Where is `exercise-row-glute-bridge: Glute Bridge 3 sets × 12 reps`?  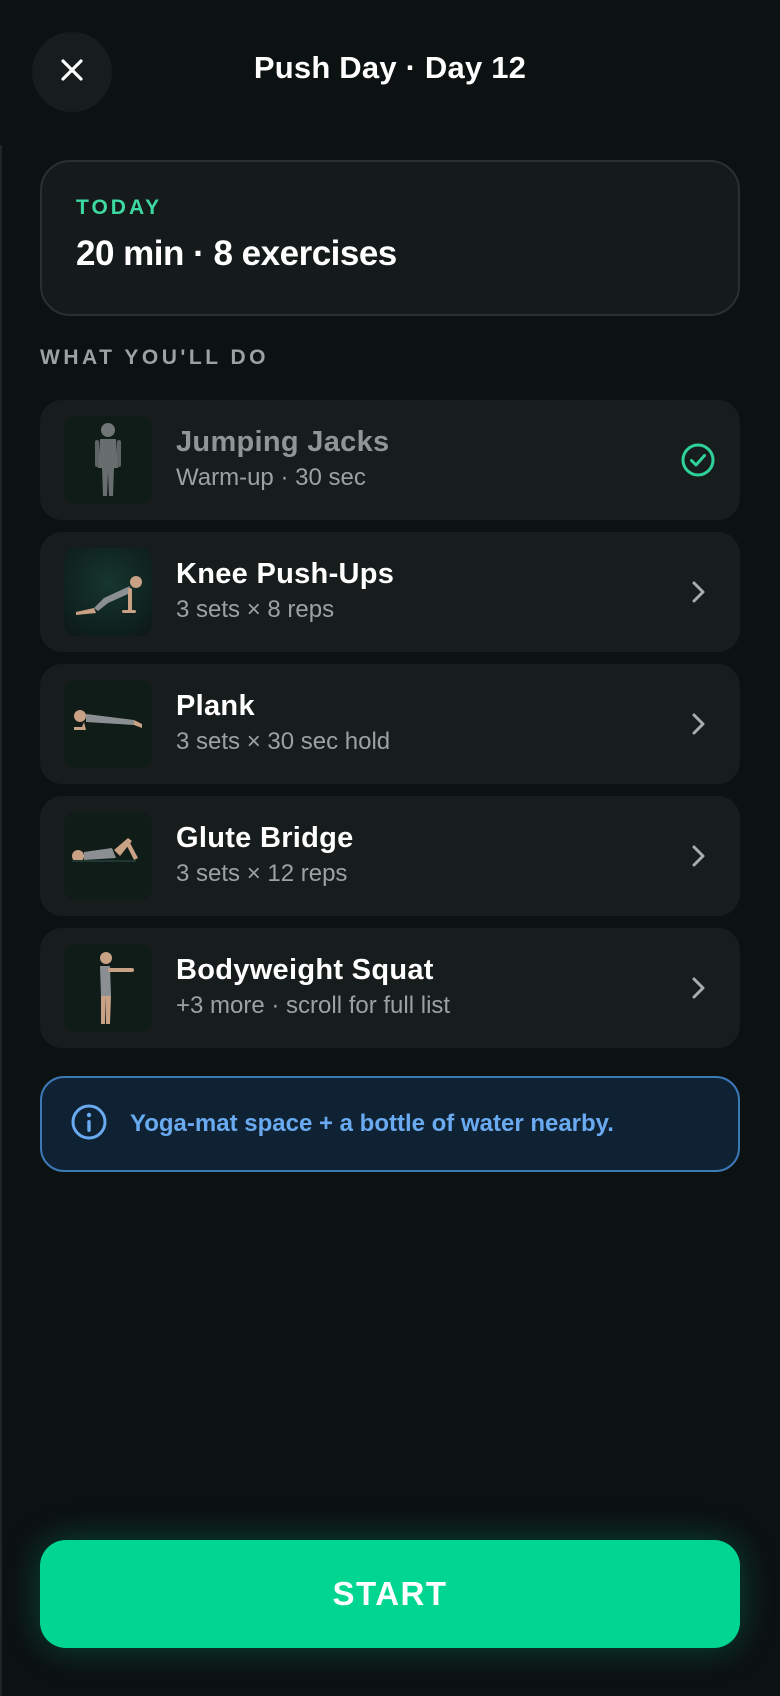 exercise-row-glute-bridge: Glute Bridge 3 sets × 12 reps is located at coordinates (390, 856).